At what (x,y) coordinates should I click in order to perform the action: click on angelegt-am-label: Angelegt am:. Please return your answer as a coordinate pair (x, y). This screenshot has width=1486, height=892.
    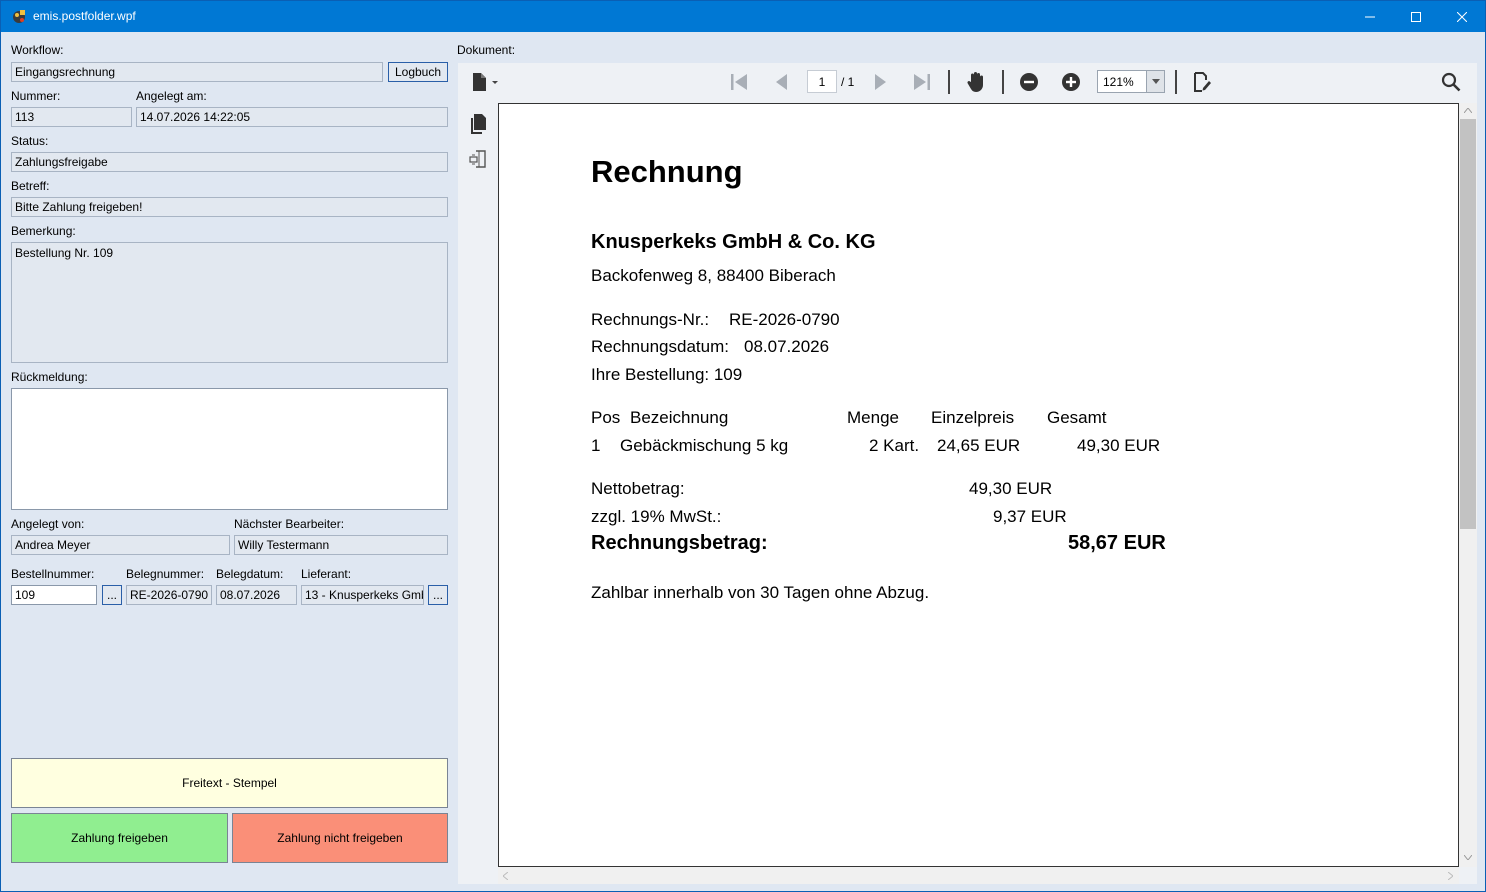
    Looking at the image, I should click on (171, 96).